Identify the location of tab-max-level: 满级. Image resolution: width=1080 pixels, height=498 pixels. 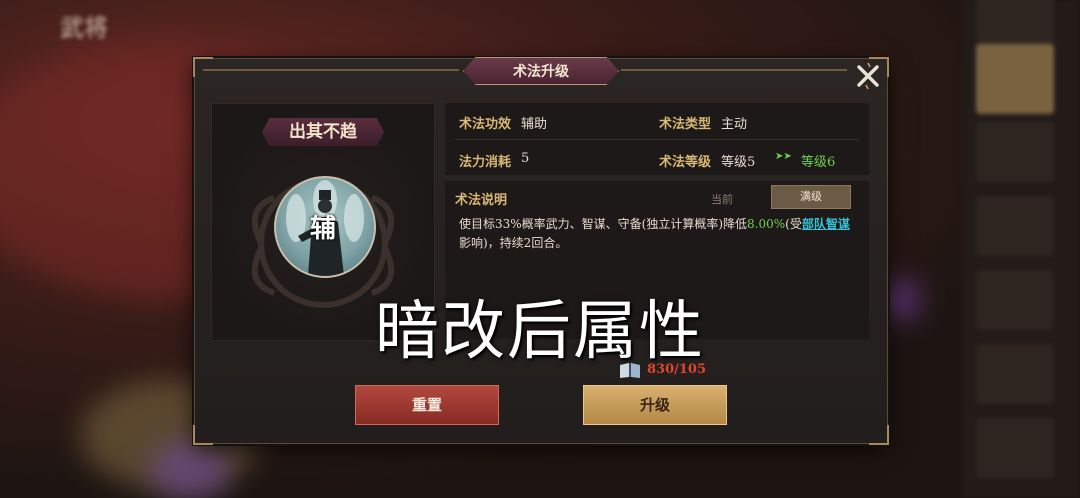
(811, 197).